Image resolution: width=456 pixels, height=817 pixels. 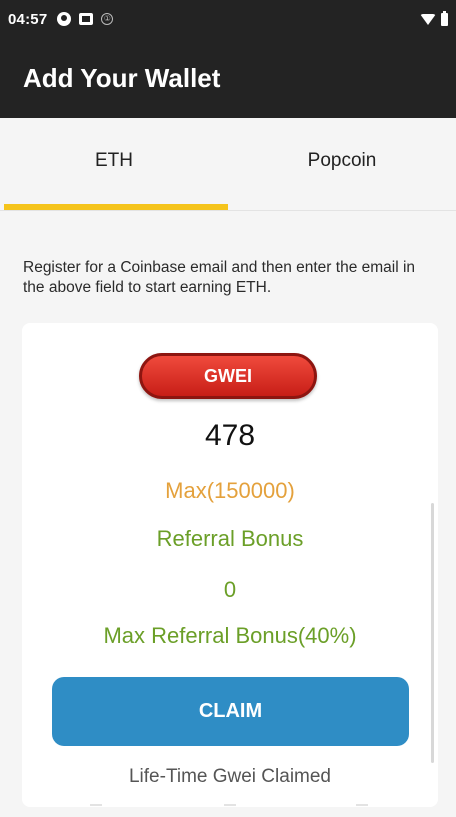 I want to click on status-time: 04:57, so click(x=28, y=19).